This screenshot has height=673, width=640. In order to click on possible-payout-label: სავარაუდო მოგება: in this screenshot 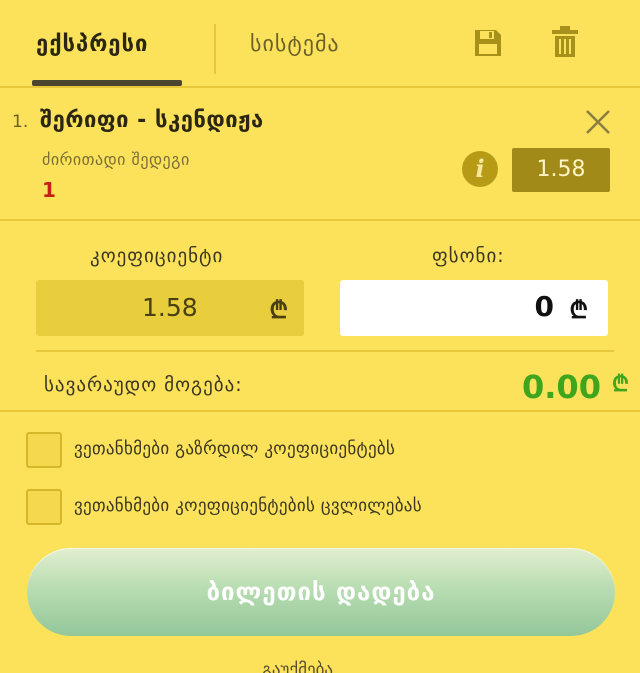, I will do `click(143, 385)`.